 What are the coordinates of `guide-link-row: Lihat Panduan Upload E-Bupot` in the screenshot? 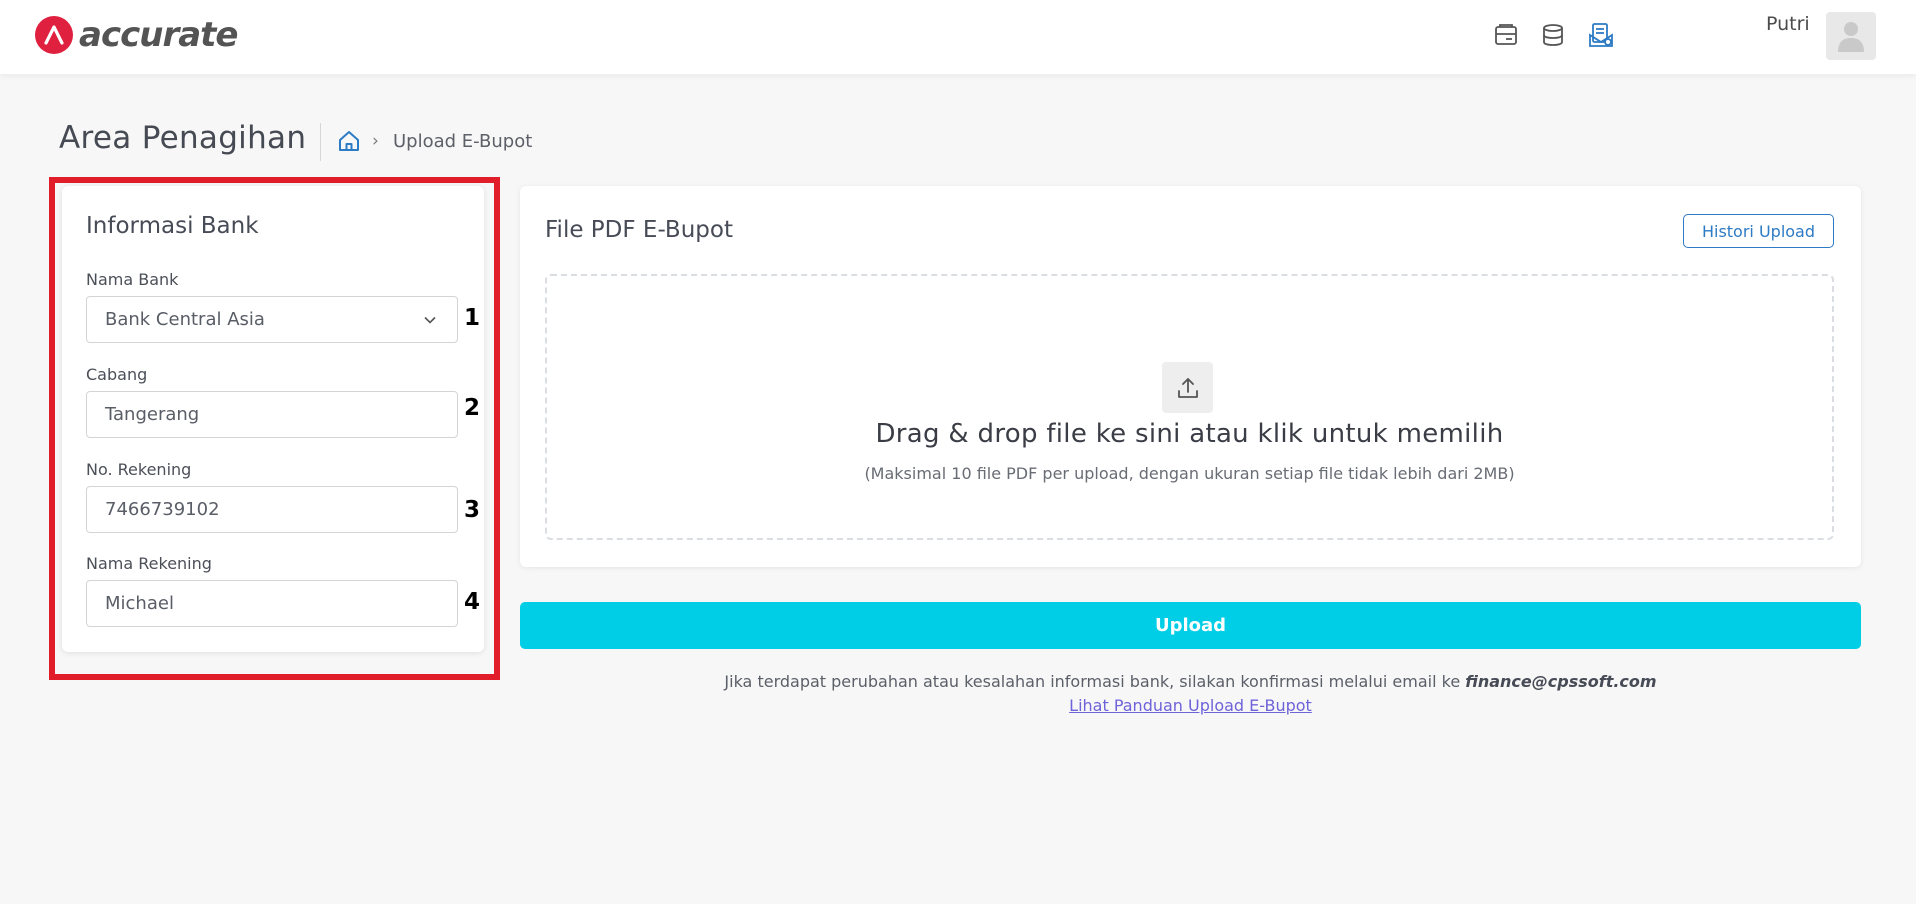 It's located at (1190, 705).